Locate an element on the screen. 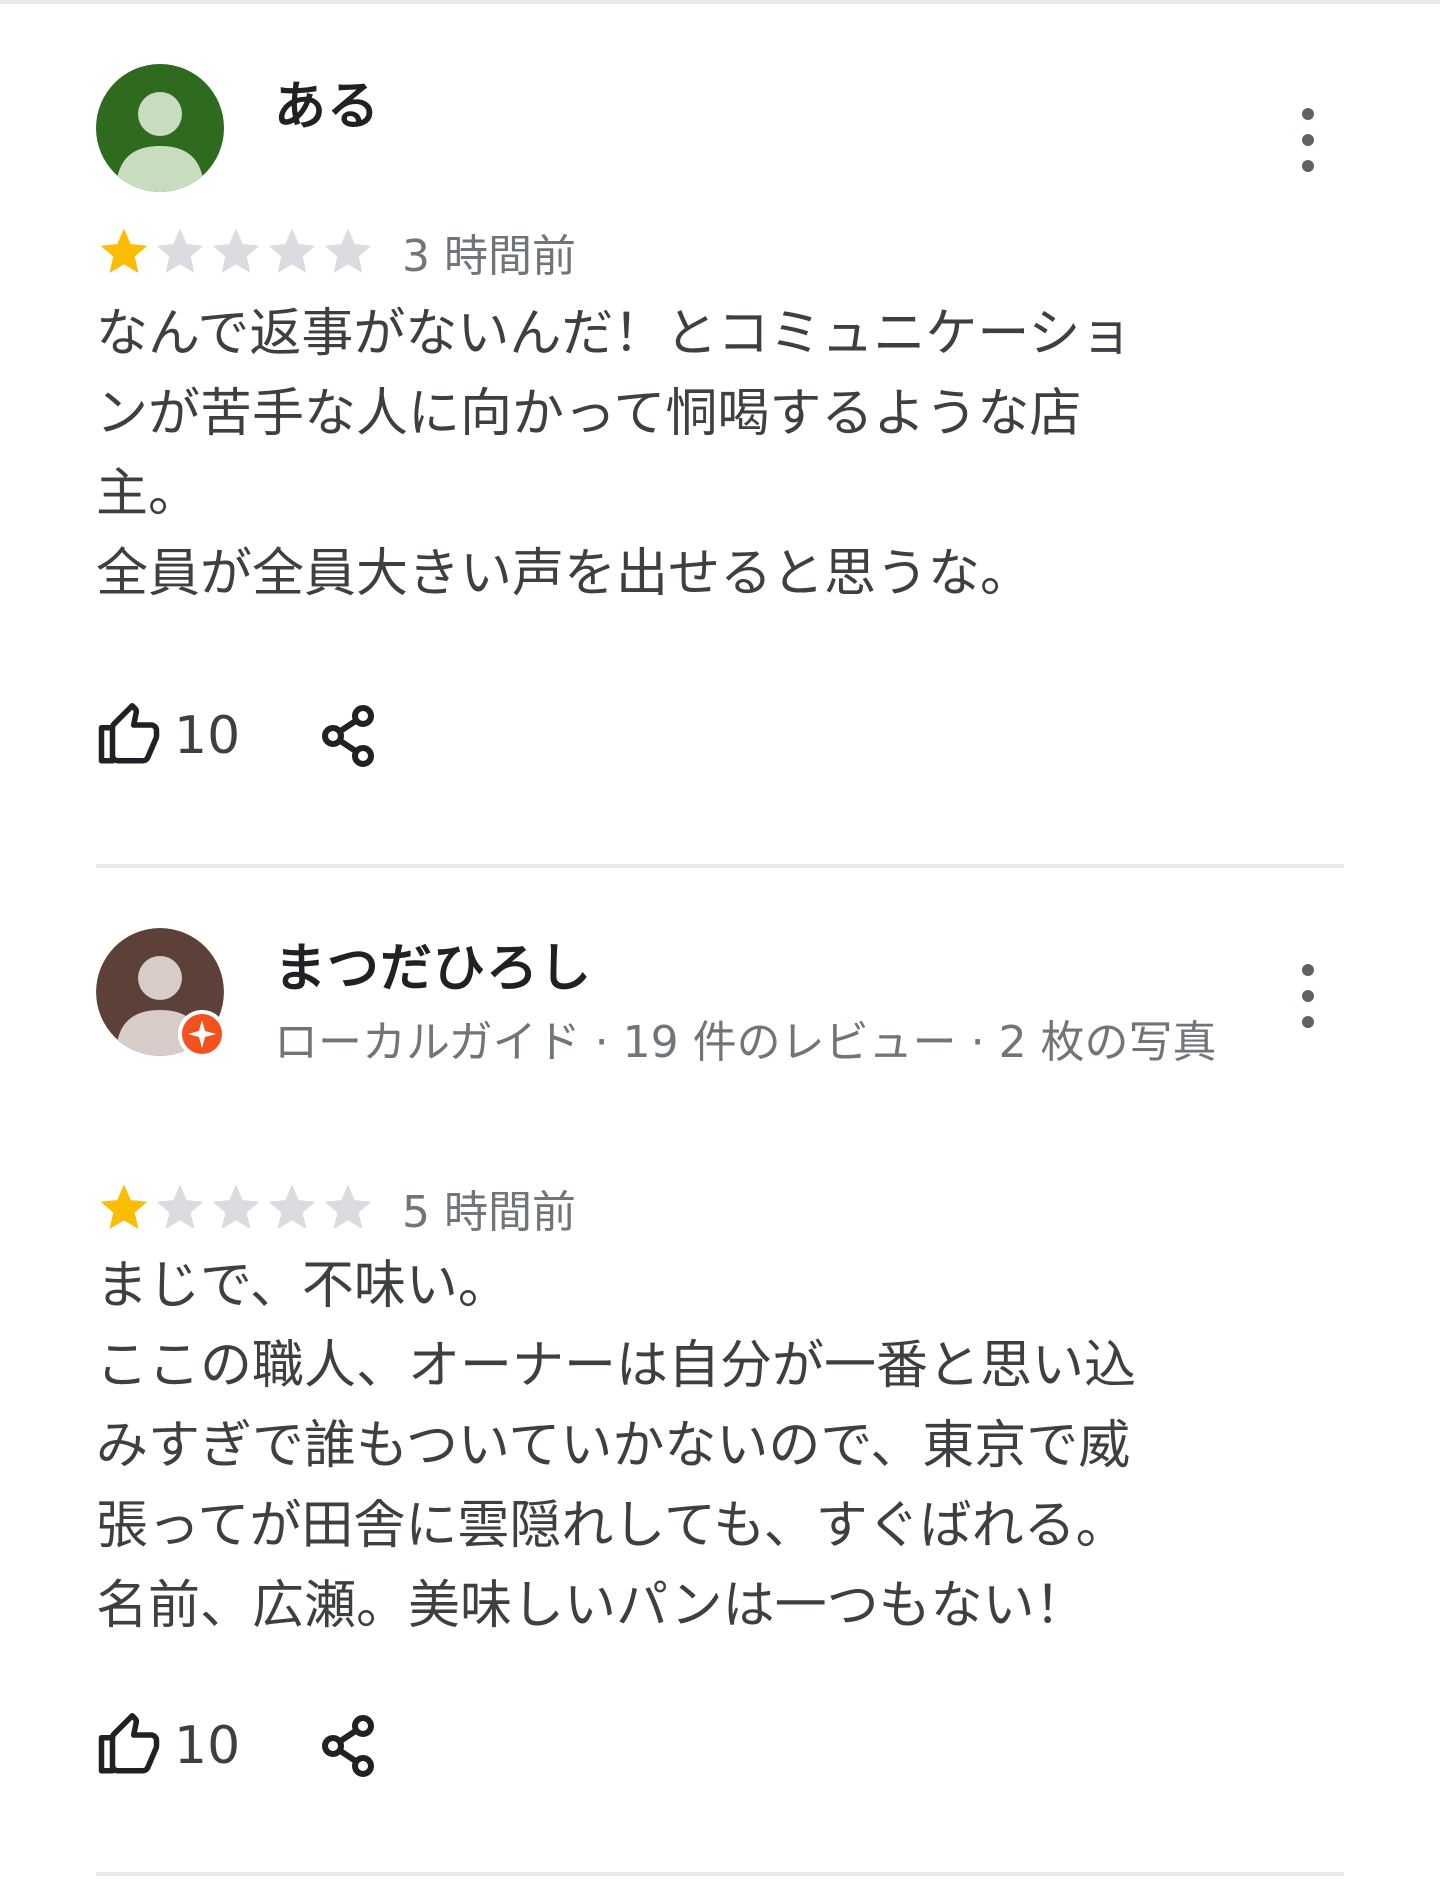 The height and width of the screenshot is (1888, 1440). local-guide-badge-icon is located at coordinates (202, 1034).